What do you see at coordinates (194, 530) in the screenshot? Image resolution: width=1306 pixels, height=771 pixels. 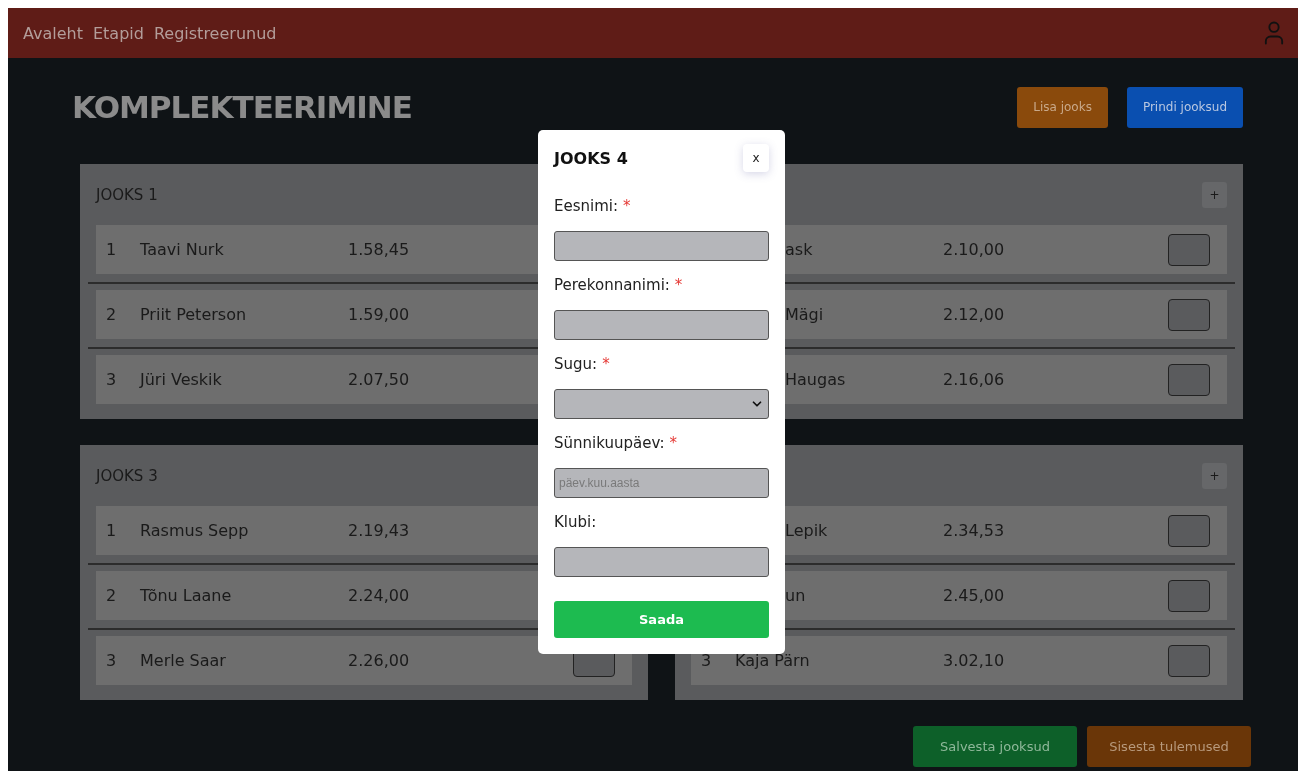 I see `runner-name: Rasmus Sepp` at bounding box center [194, 530].